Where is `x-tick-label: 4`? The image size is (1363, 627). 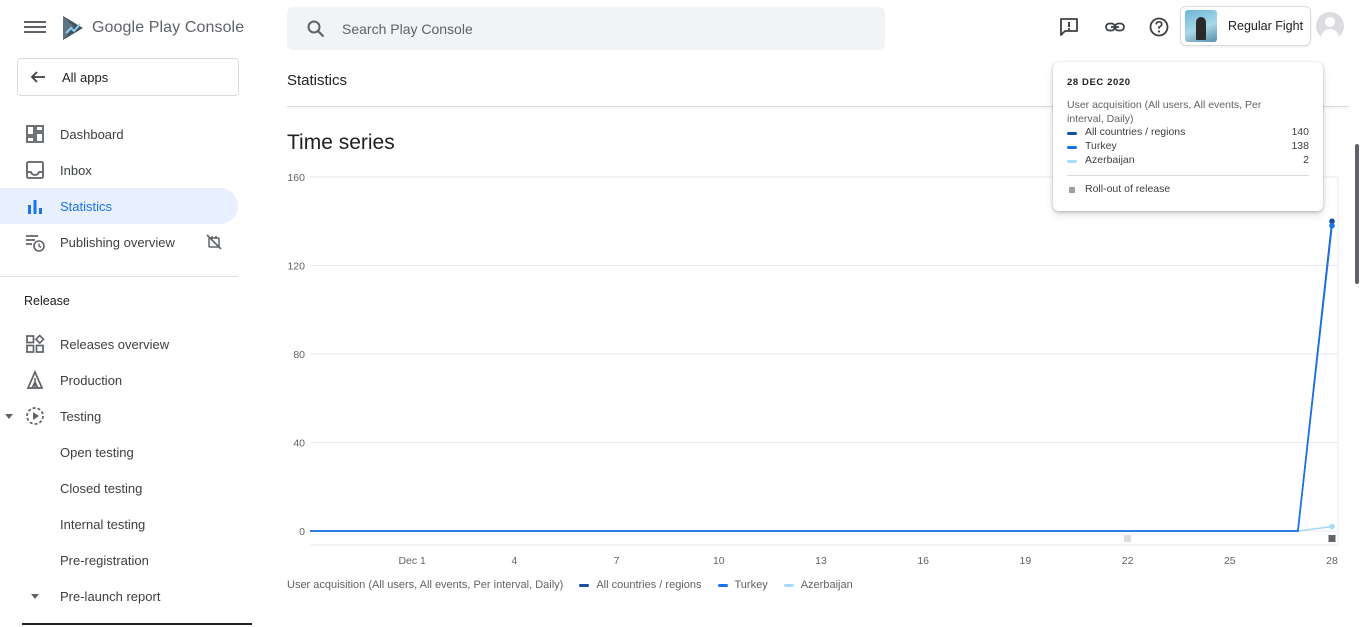 x-tick-label: 4 is located at coordinates (514, 561).